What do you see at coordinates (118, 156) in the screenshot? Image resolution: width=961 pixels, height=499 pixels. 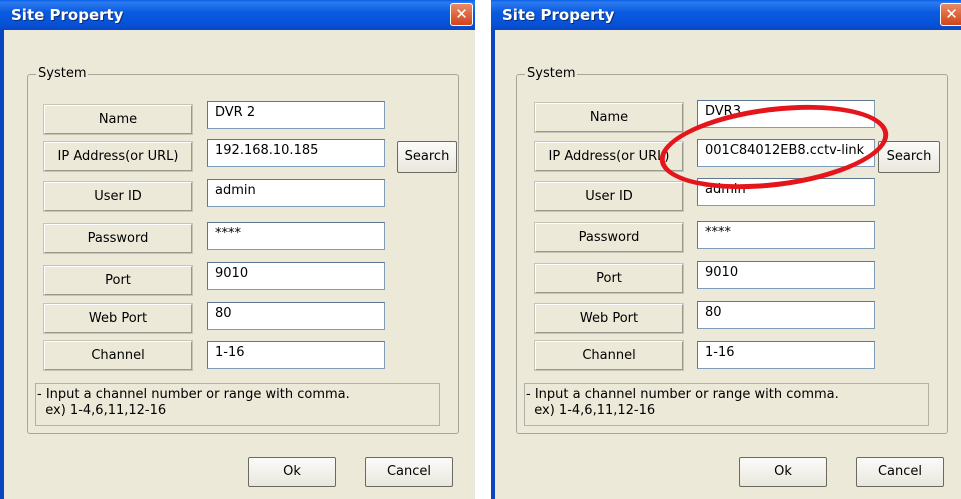 I see `ip-label: IP Address(or URL)` at bounding box center [118, 156].